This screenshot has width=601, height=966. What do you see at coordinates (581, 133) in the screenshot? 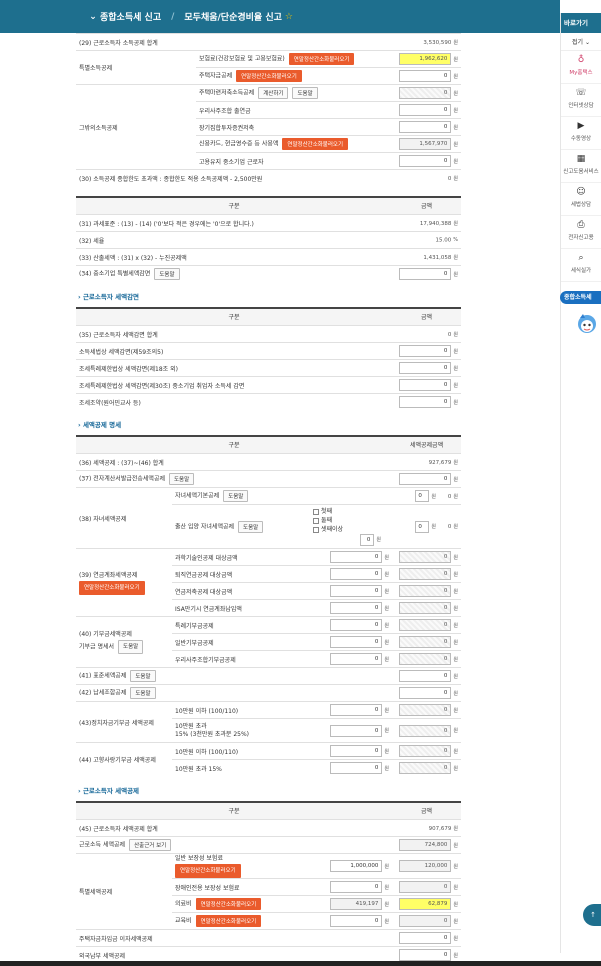
I see `sidebar-item-video: ▶ 수동영상` at bounding box center [581, 133].